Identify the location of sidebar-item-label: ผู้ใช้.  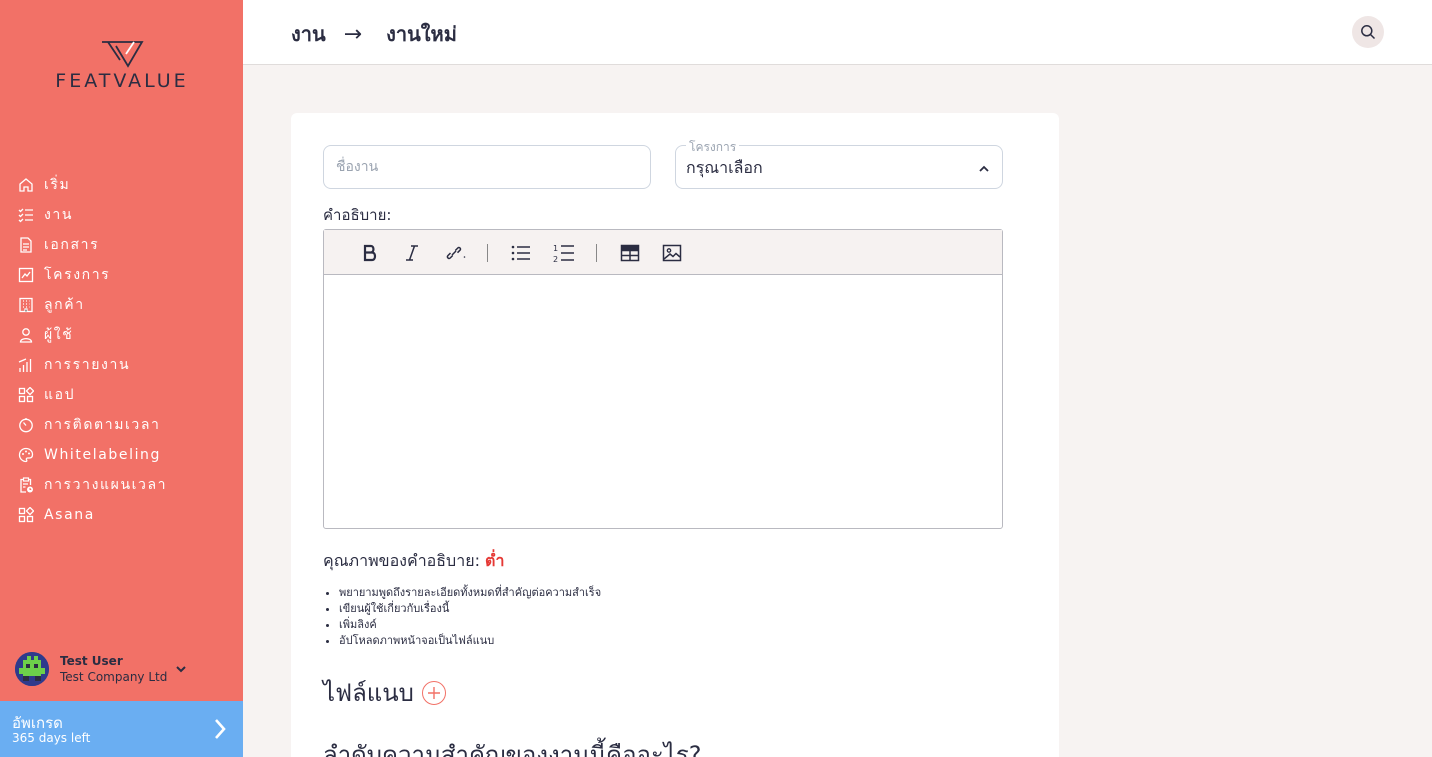
(59, 335).